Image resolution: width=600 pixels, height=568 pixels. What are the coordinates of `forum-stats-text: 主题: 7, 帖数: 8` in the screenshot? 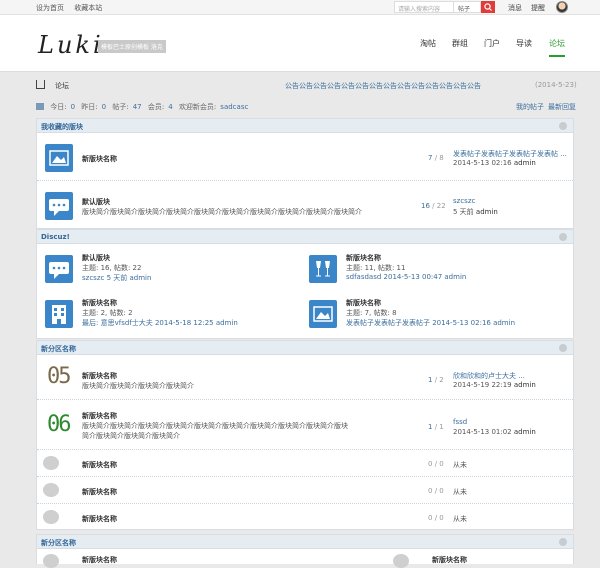 It's located at (371, 313).